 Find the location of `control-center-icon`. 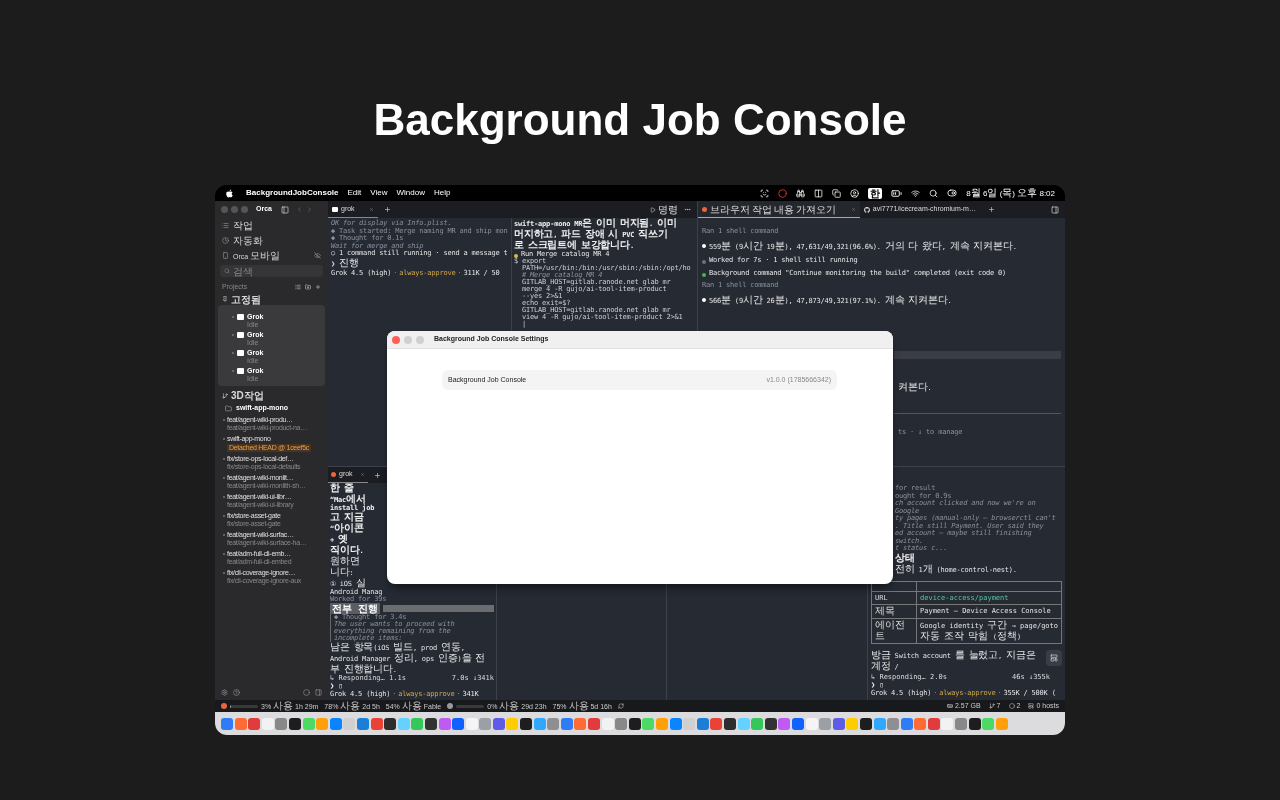

control-center-icon is located at coordinates (952, 193).